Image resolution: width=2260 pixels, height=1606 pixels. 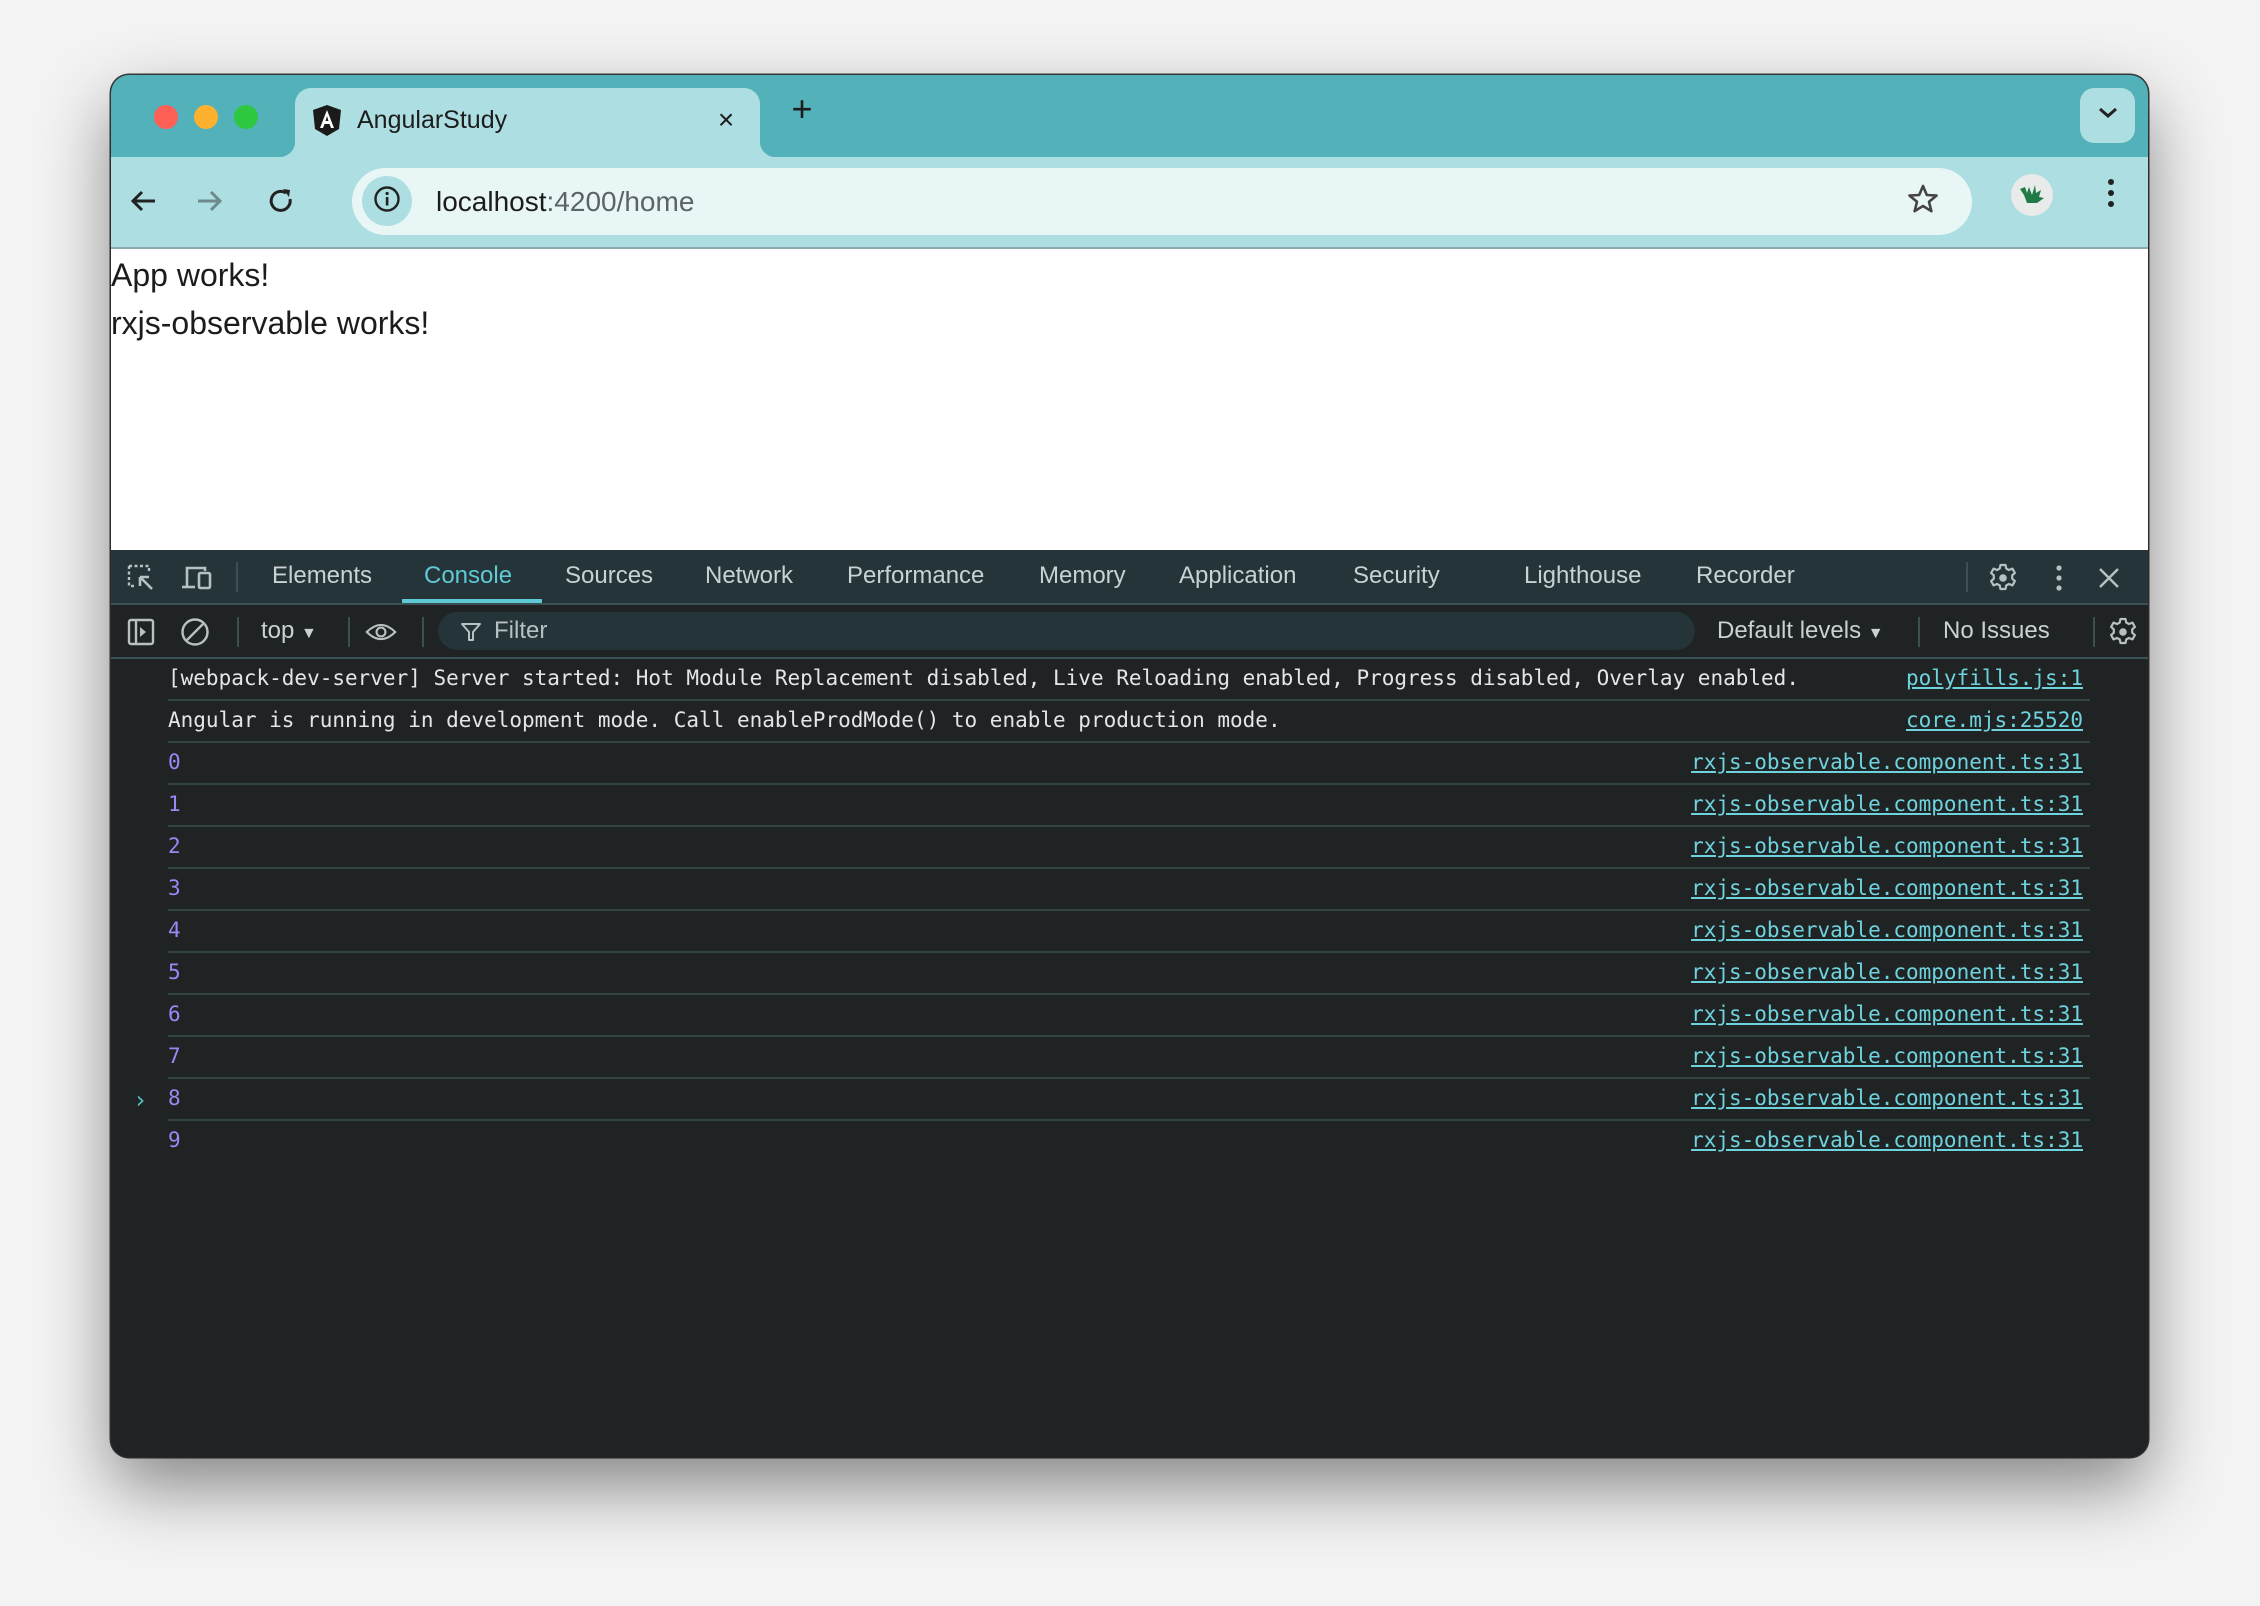 What do you see at coordinates (174, 972) in the screenshot?
I see `console-message: 5` at bounding box center [174, 972].